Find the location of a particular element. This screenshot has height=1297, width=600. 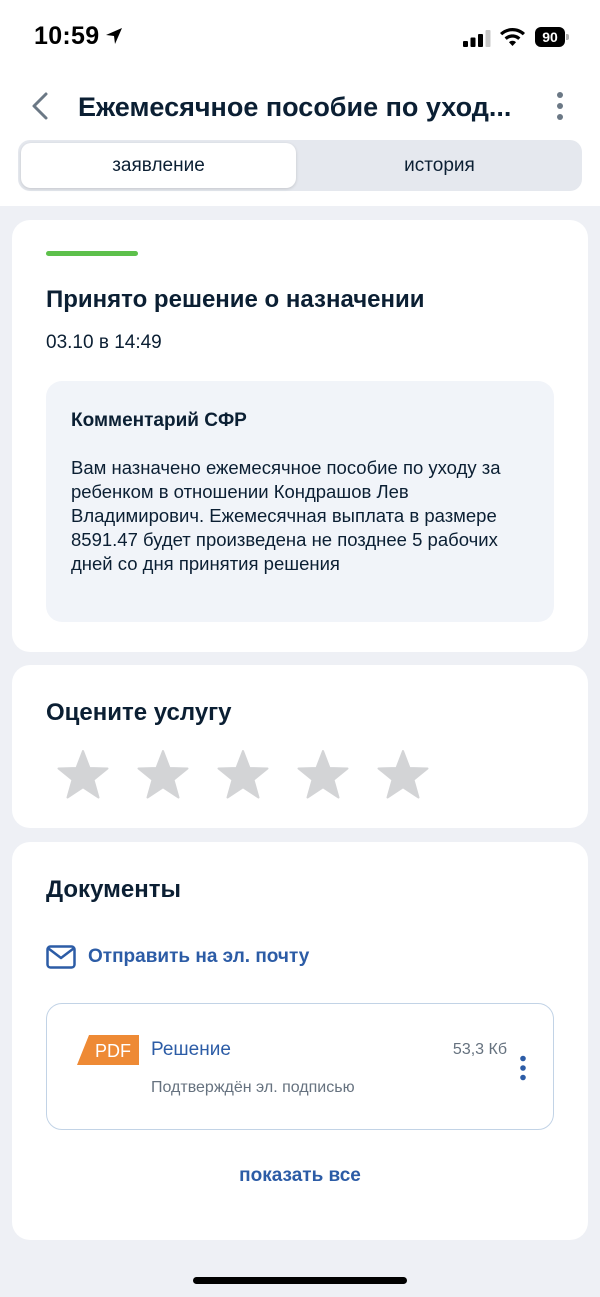

status-accent-line is located at coordinates (92, 253).